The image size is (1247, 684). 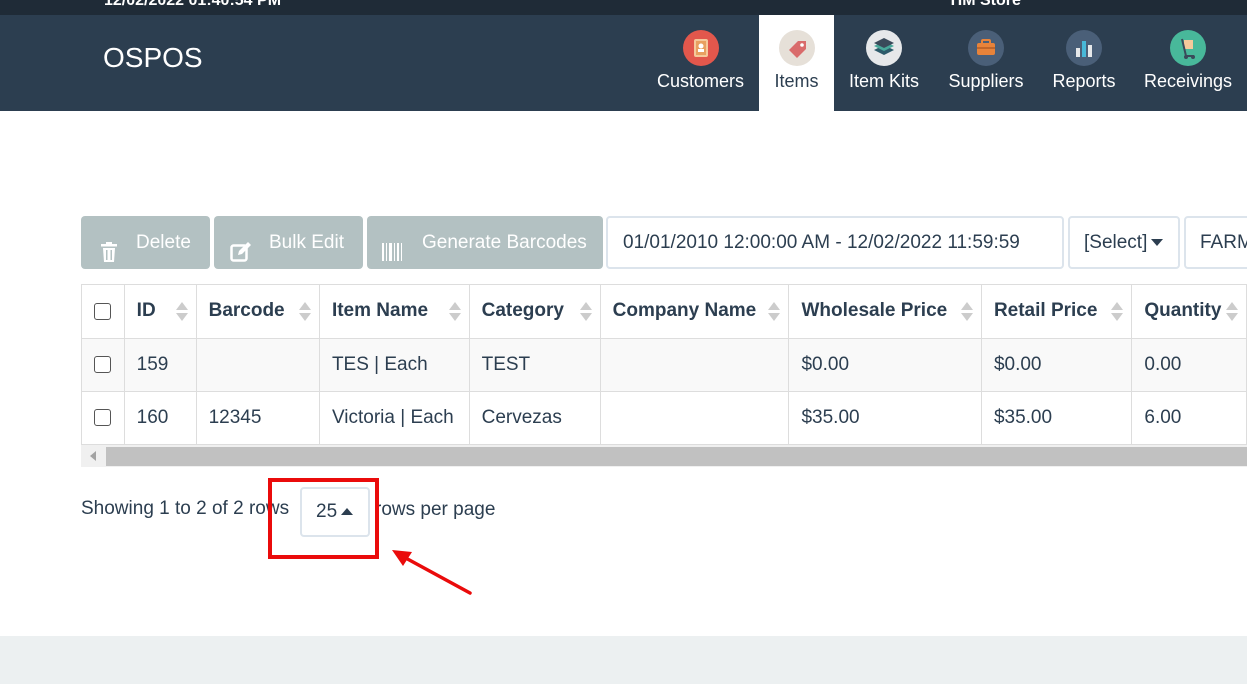 I want to click on nav-label-reports: Reports, so click(x=1084, y=81).